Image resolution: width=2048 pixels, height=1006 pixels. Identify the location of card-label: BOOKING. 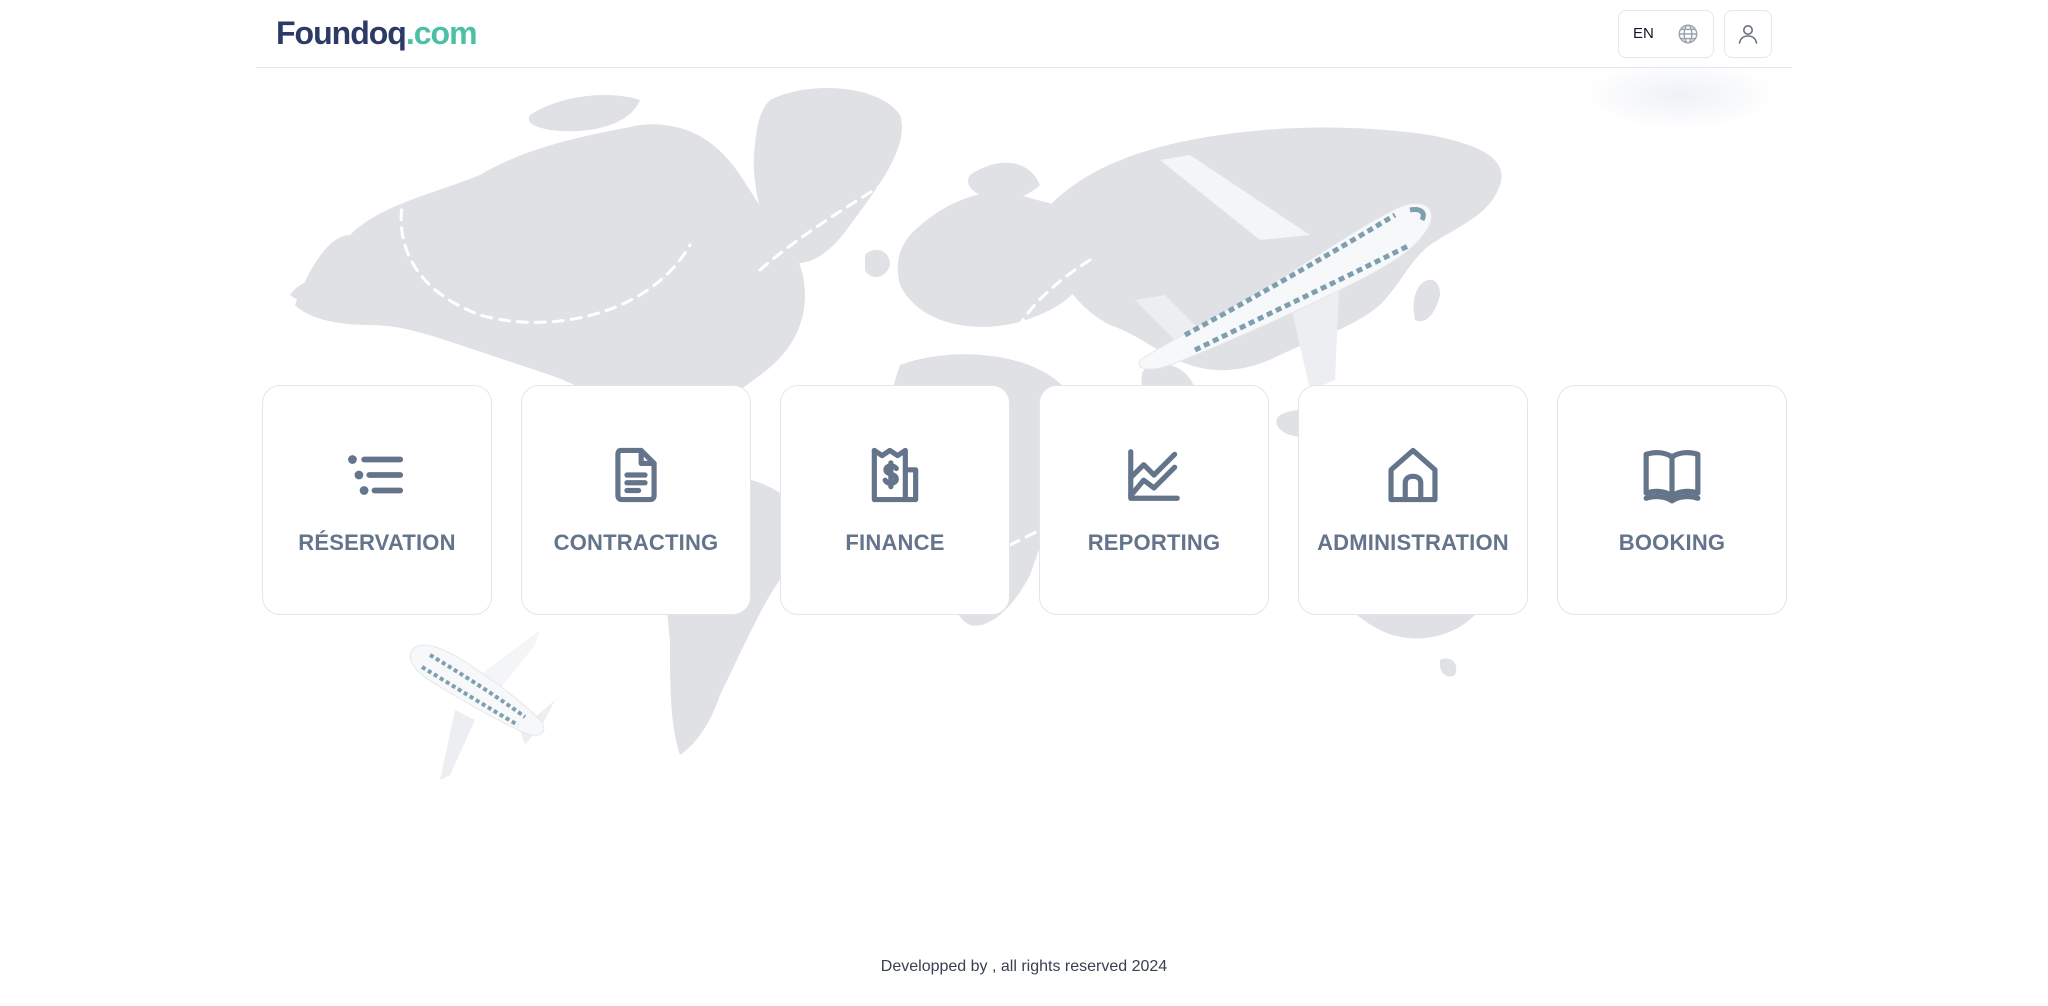
(1672, 542).